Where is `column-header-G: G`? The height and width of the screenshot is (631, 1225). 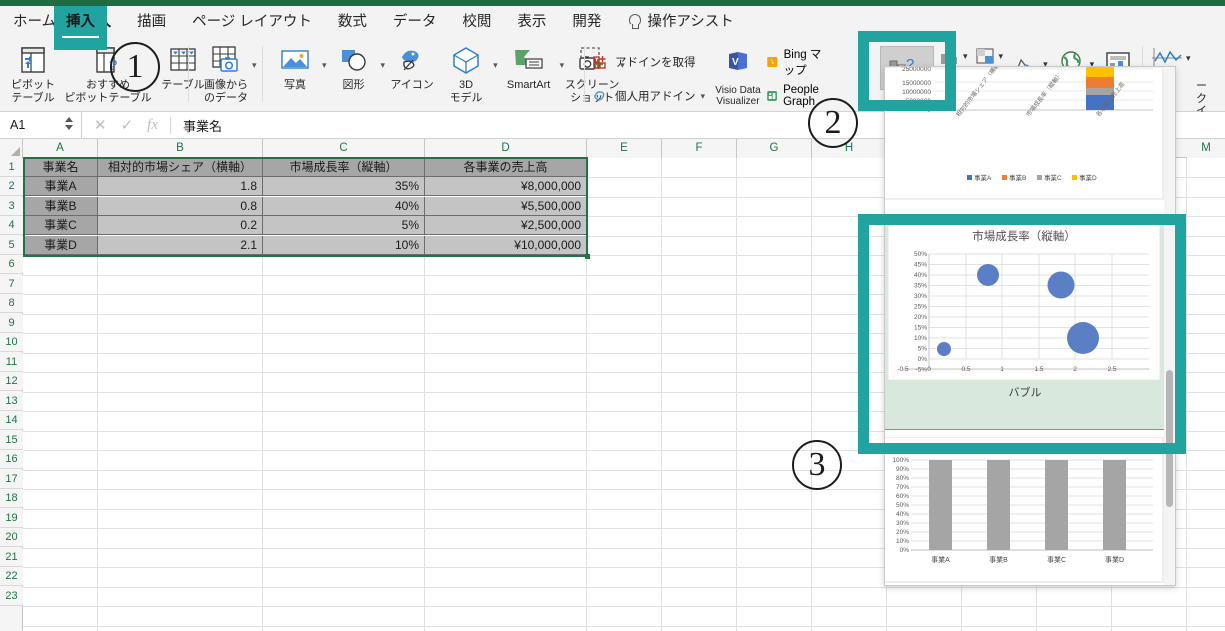 column-header-G: G is located at coordinates (774, 148).